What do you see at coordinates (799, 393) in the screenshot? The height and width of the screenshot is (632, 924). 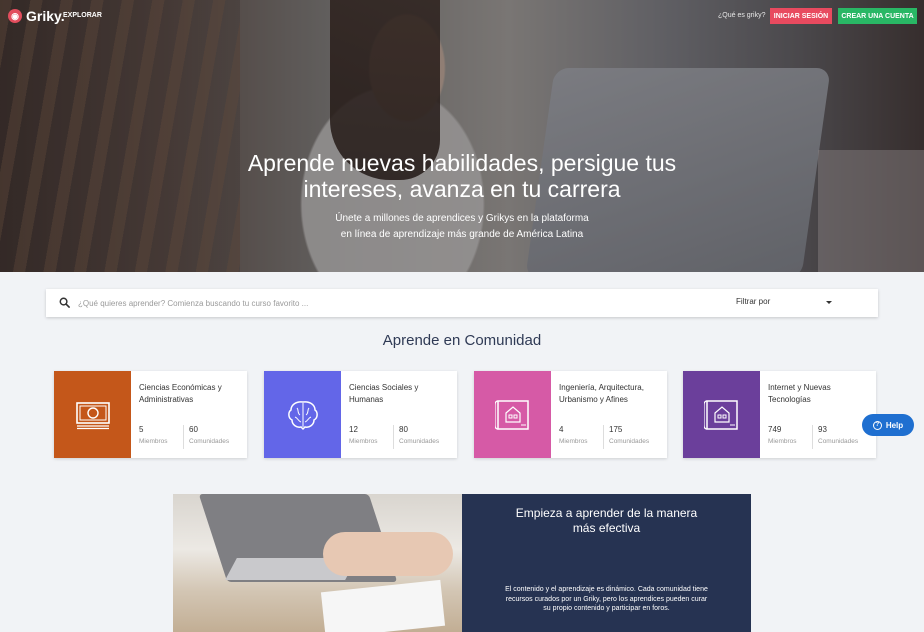 I see `card-title: Internet y Nuevas Tecnologías` at bounding box center [799, 393].